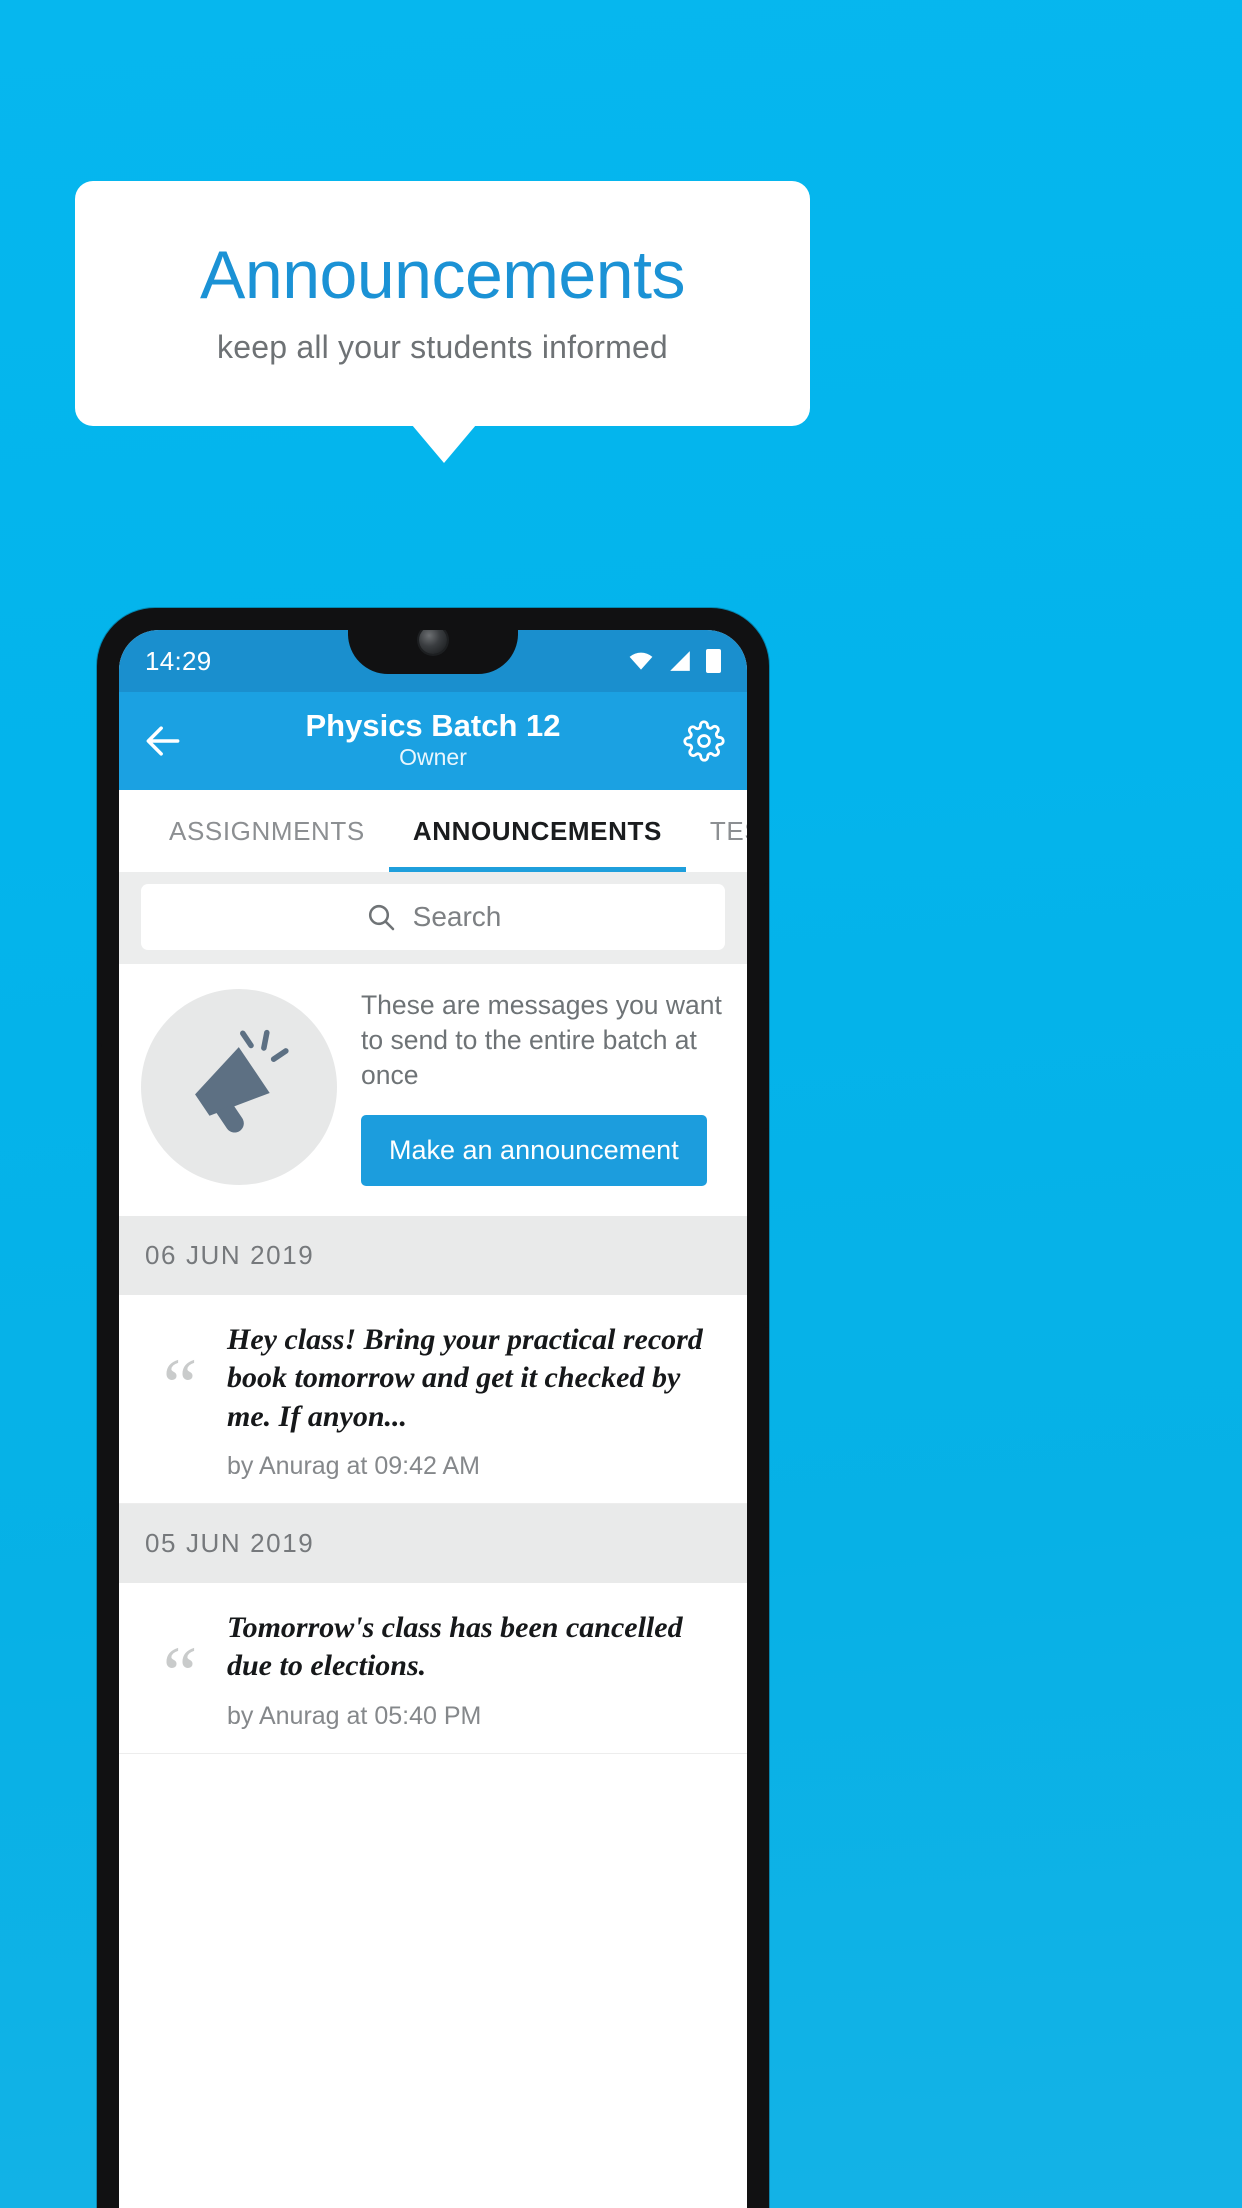 This screenshot has height=2208, width=1242. What do you see at coordinates (534, 1150) in the screenshot?
I see `make-announcement-button: Make an announcement` at bounding box center [534, 1150].